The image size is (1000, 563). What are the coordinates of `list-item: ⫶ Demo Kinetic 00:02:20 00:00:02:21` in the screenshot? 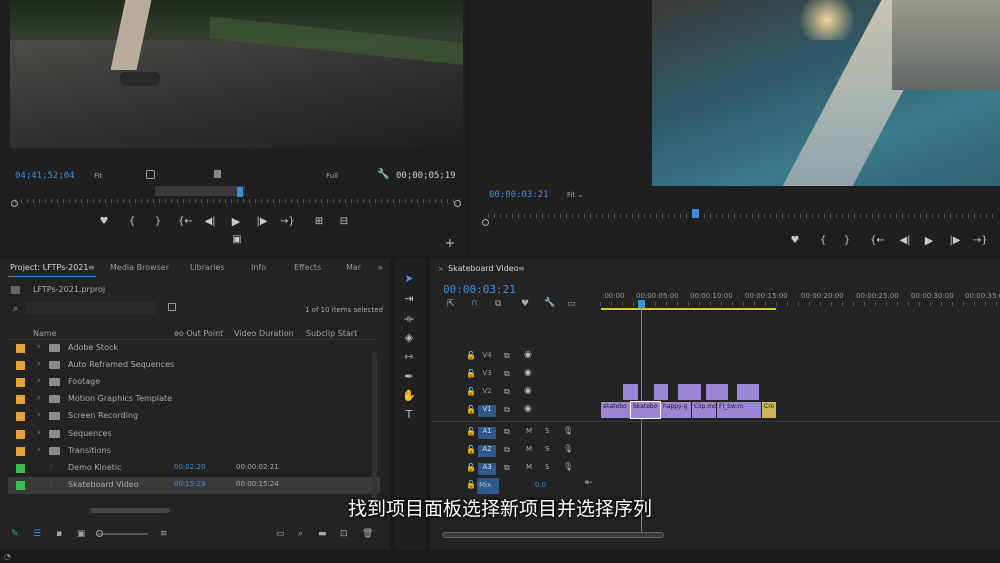 It's located at (194, 468).